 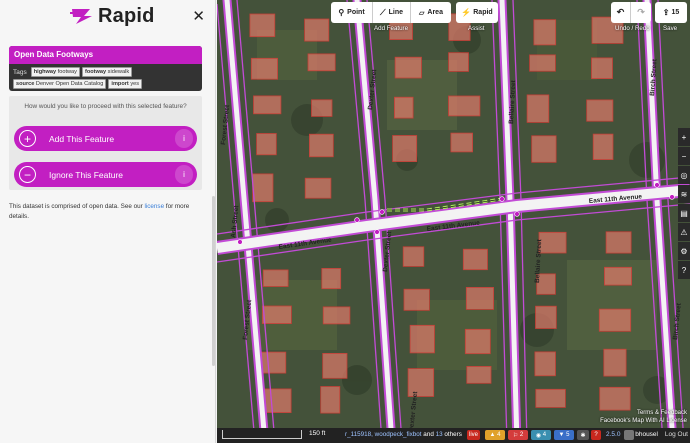 I want to click on zoom-in-icon: +, so click(x=684, y=137).